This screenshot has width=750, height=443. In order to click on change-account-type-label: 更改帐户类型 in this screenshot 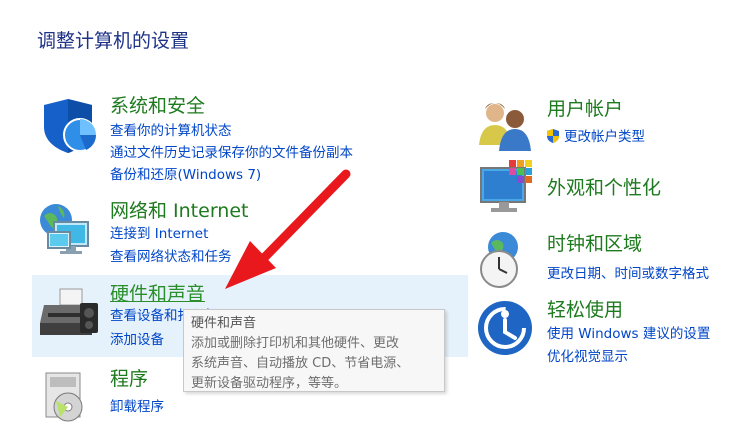, I will do `click(604, 137)`.